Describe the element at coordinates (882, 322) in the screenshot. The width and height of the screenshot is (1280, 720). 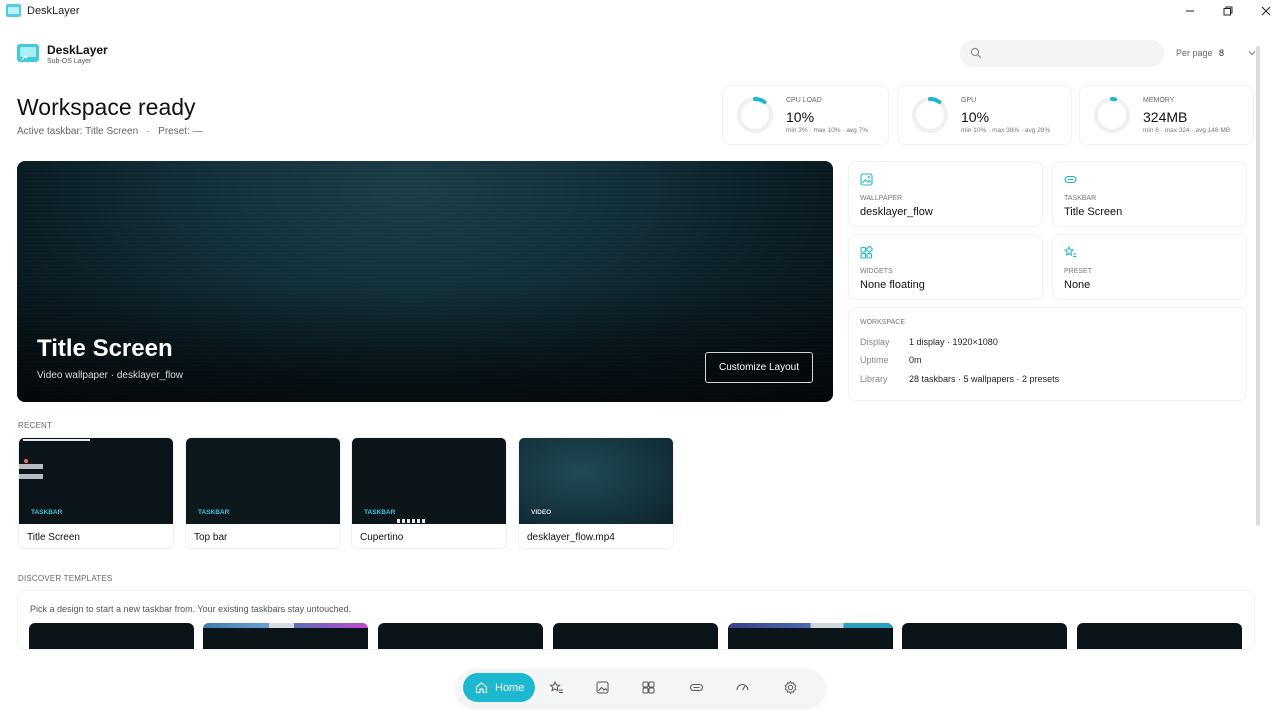
I see `workspace-title: WORKSPACE` at that location.